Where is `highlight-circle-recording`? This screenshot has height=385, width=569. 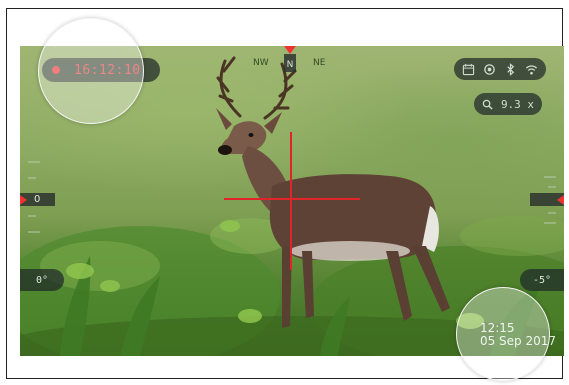 highlight-circle-recording is located at coordinates (91, 71).